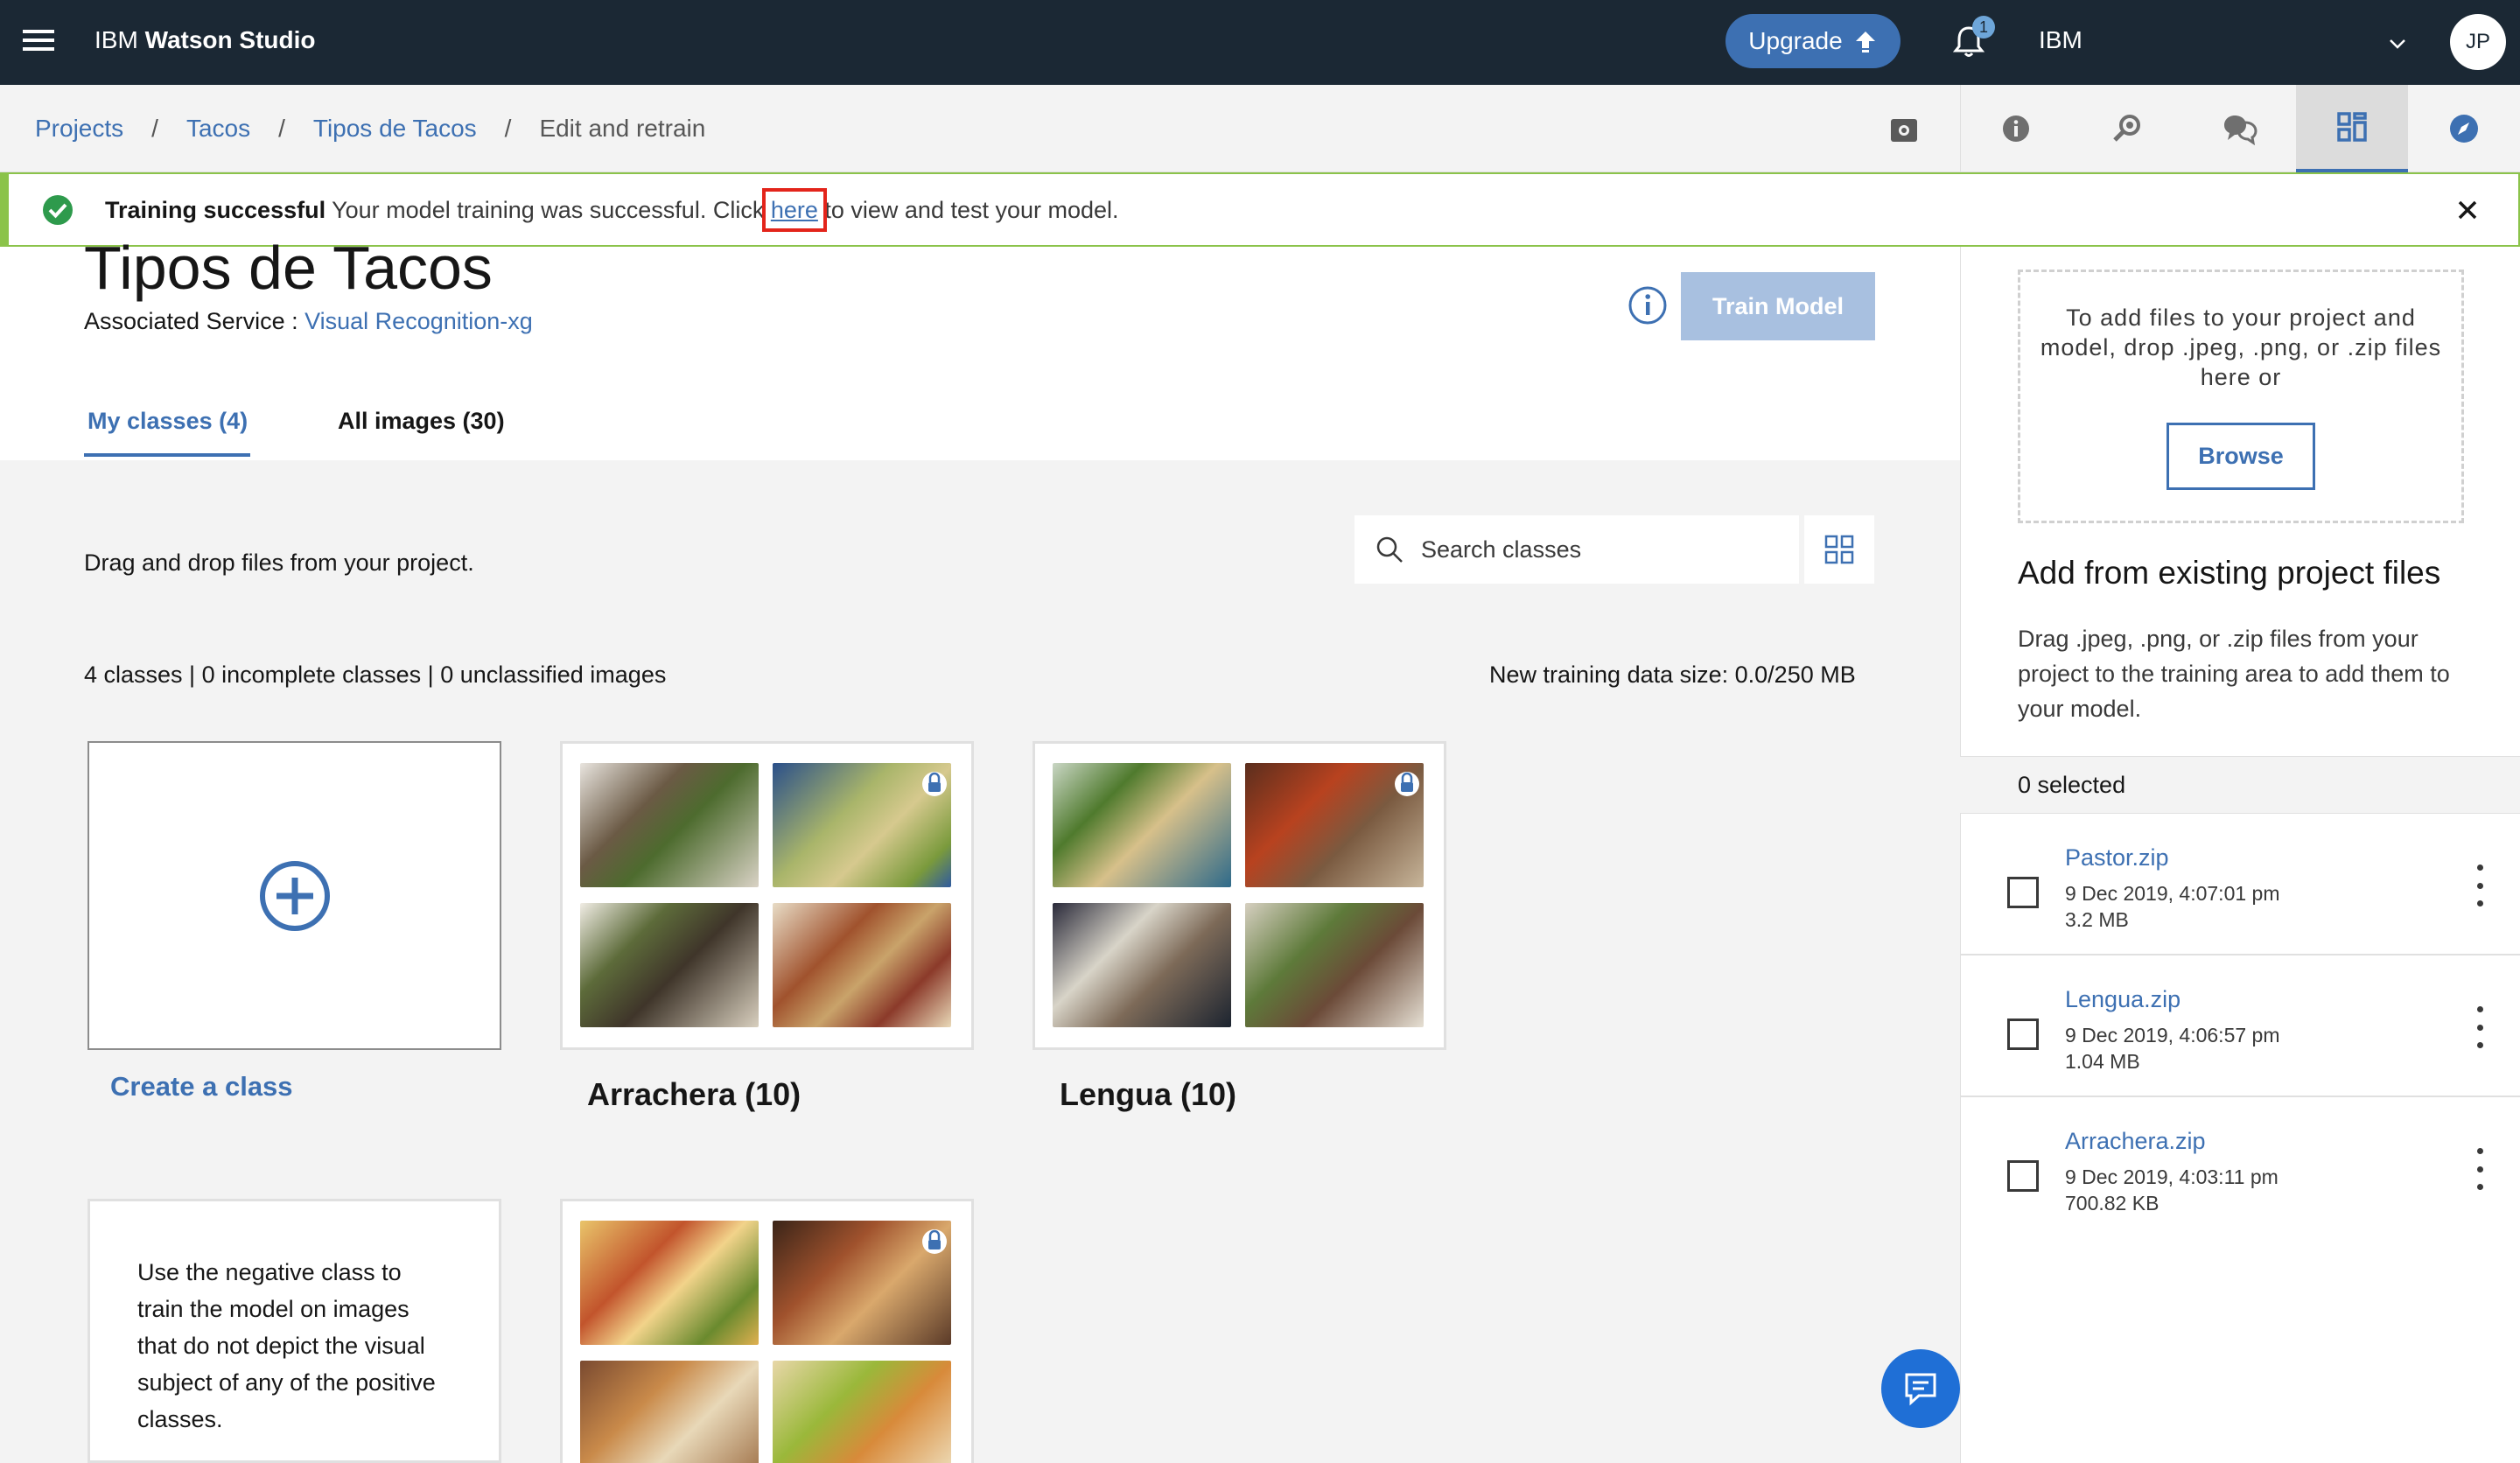 The image size is (2520, 1463). What do you see at coordinates (2229, 573) in the screenshot?
I see `add-existing-title: Add from existing project files` at bounding box center [2229, 573].